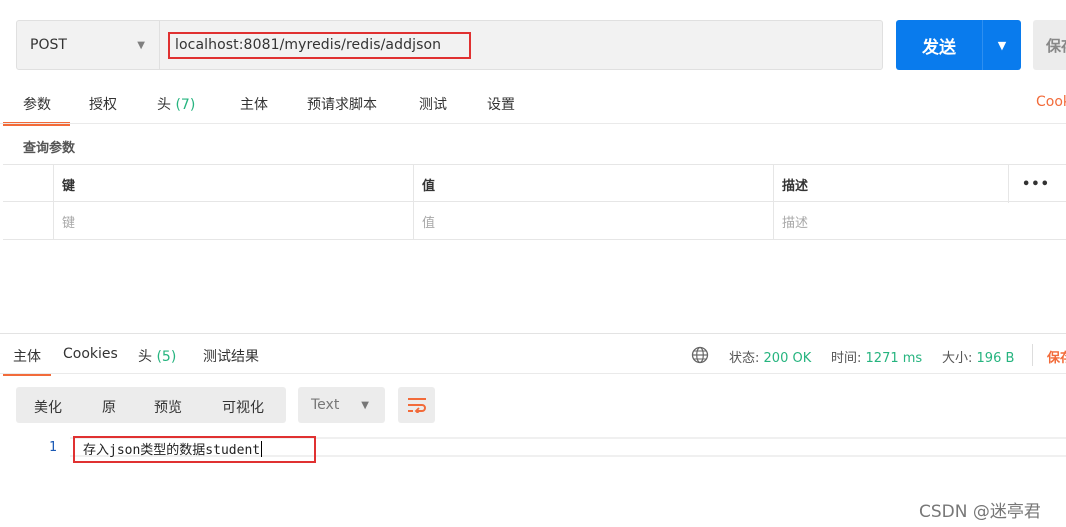  What do you see at coordinates (744, 358) in the screenshot?
I see `status-label: 状态:` at bounding box center [744, 358].